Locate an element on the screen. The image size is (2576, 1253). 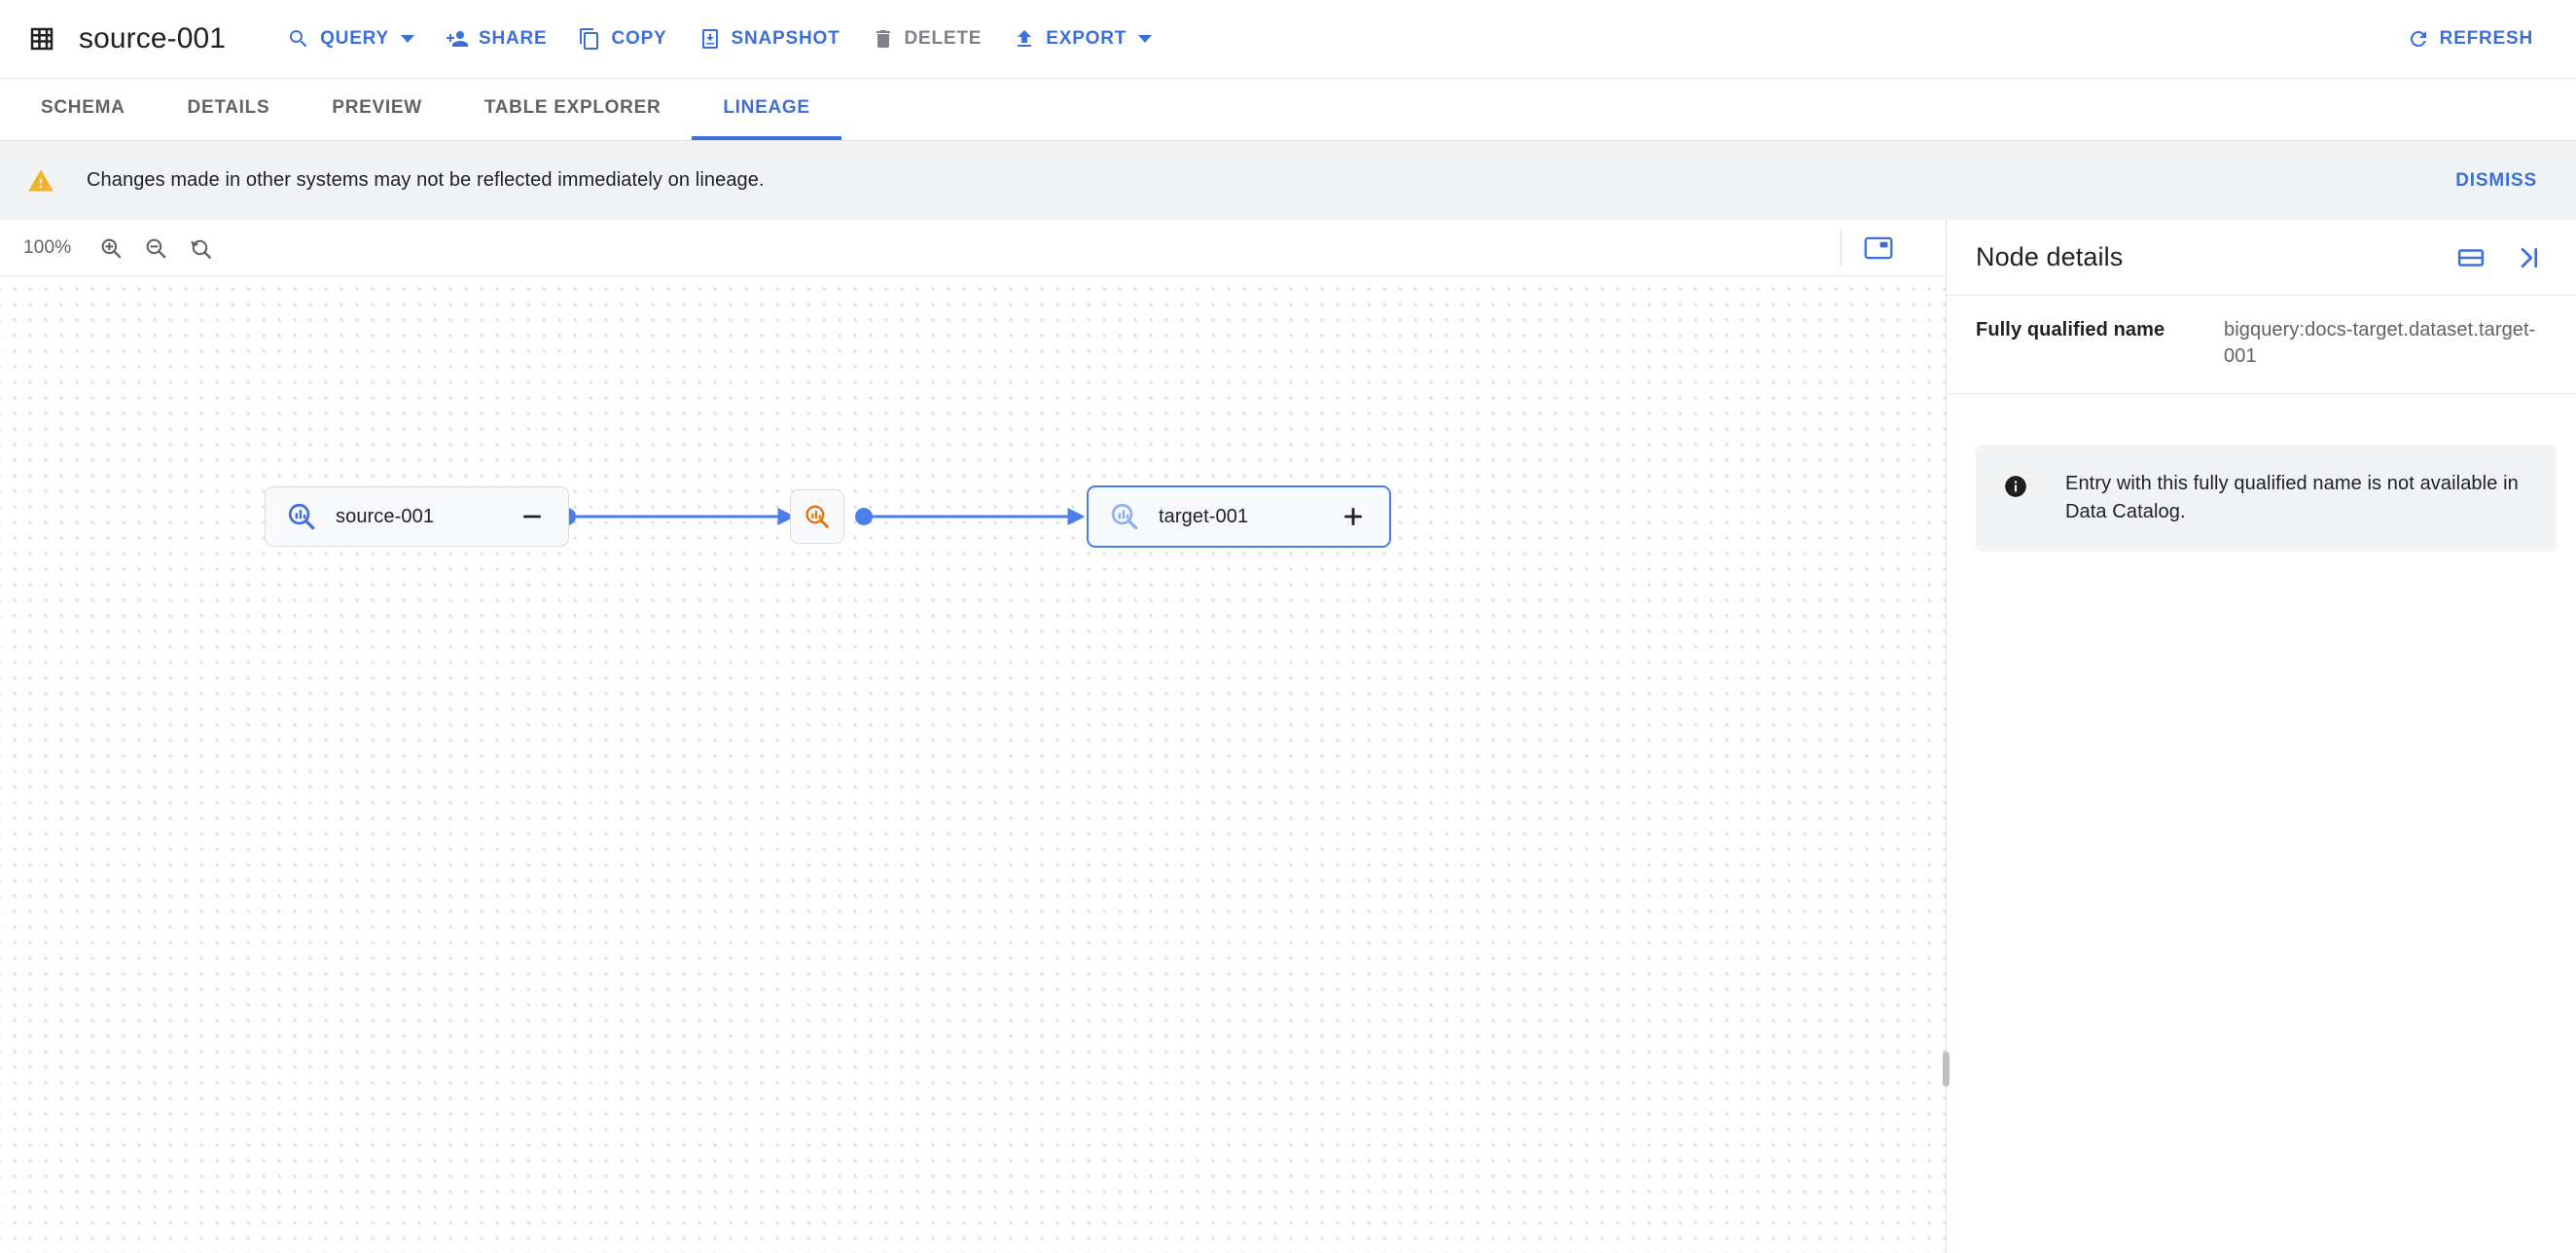
page-title: source-001 is located at coordinates (153, 38).